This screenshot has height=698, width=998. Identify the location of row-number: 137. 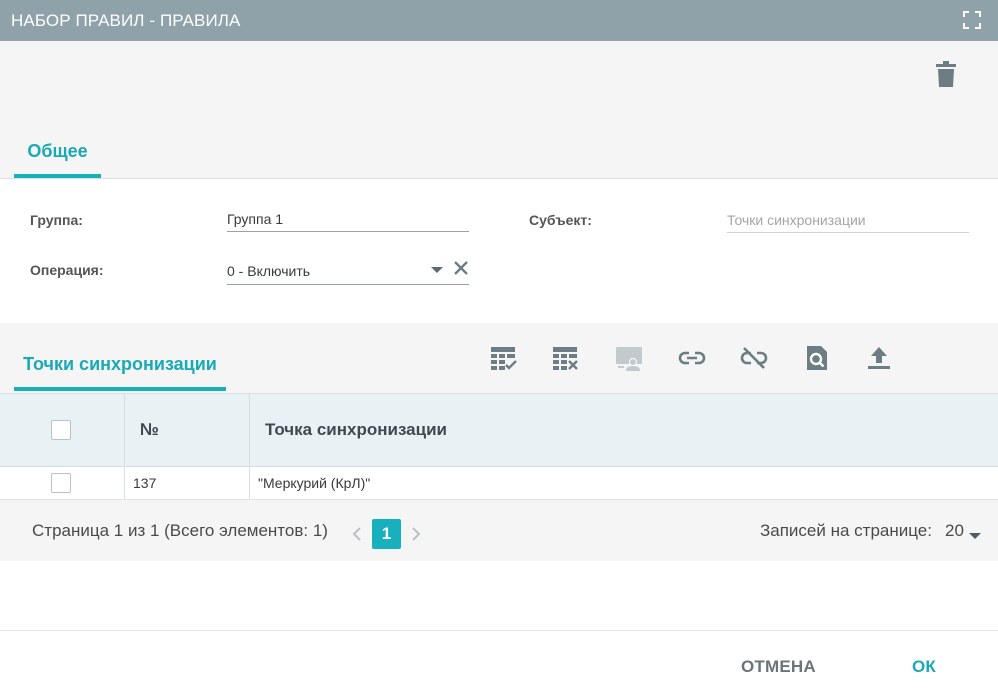
(187, 483).